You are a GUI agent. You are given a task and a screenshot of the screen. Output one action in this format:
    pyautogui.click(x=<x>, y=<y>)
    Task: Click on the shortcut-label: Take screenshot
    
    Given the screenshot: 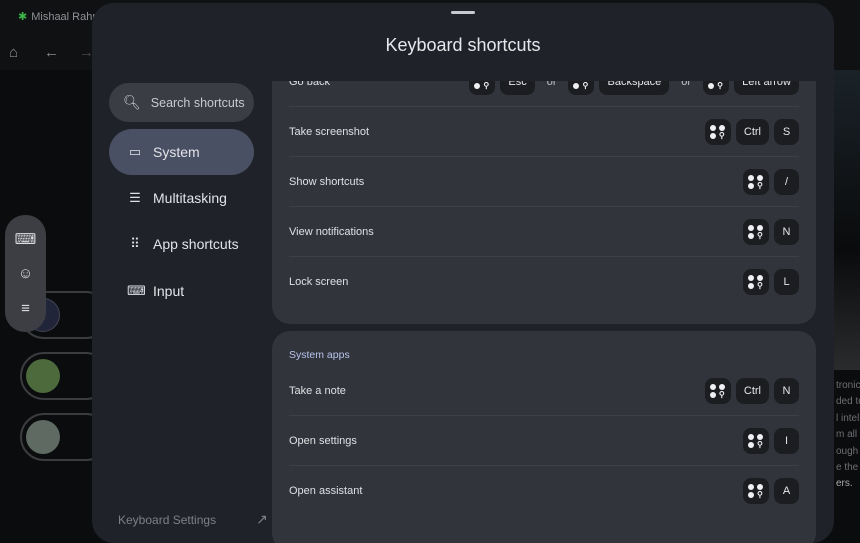 What is the action you would take?
    pyautogui.click(x=329, y=131)
    